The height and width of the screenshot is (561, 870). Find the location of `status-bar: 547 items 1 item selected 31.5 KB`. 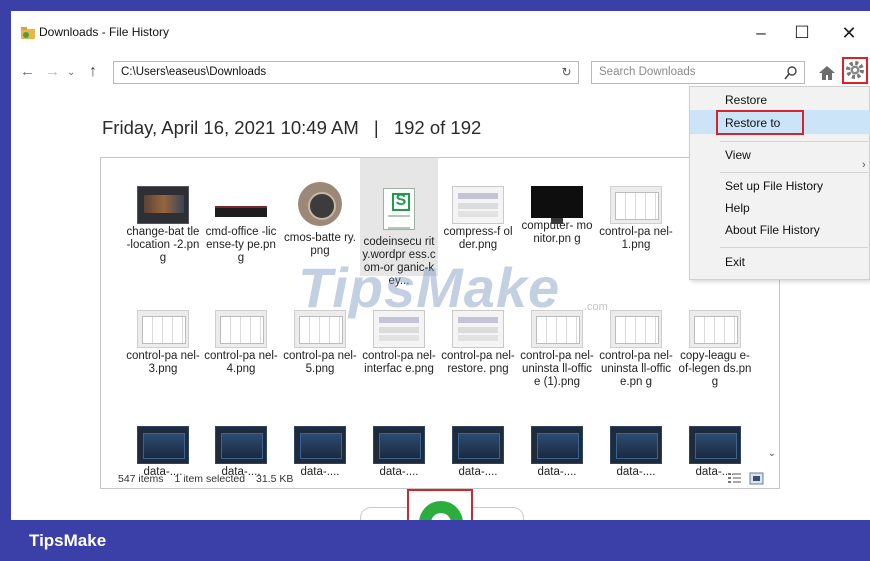

status-bar: 547 items 1 item selected 31.5 KB is located at coordinates (209, 479).